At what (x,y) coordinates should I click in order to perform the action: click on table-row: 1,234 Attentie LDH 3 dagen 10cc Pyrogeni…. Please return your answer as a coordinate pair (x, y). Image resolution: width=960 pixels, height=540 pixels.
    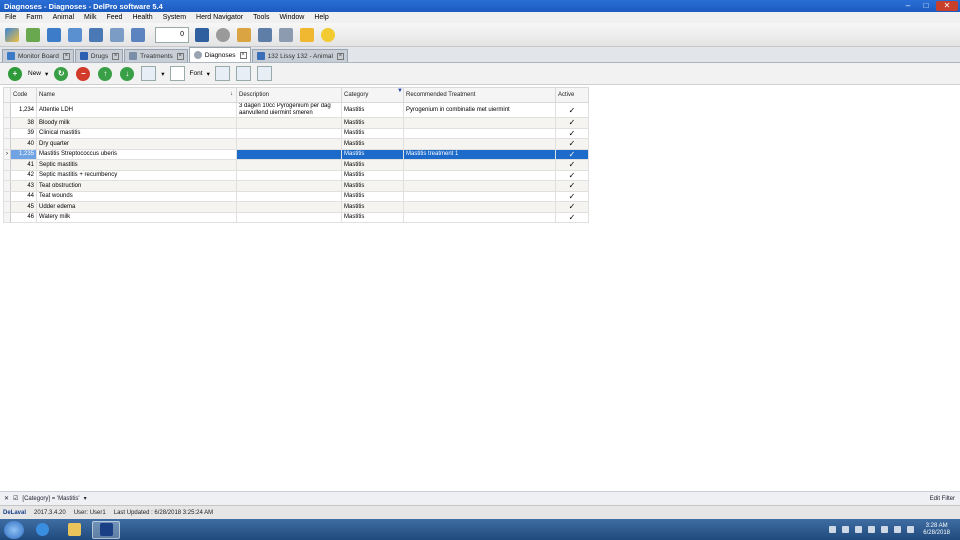
    Looking at the image, I should click on (296, 110).